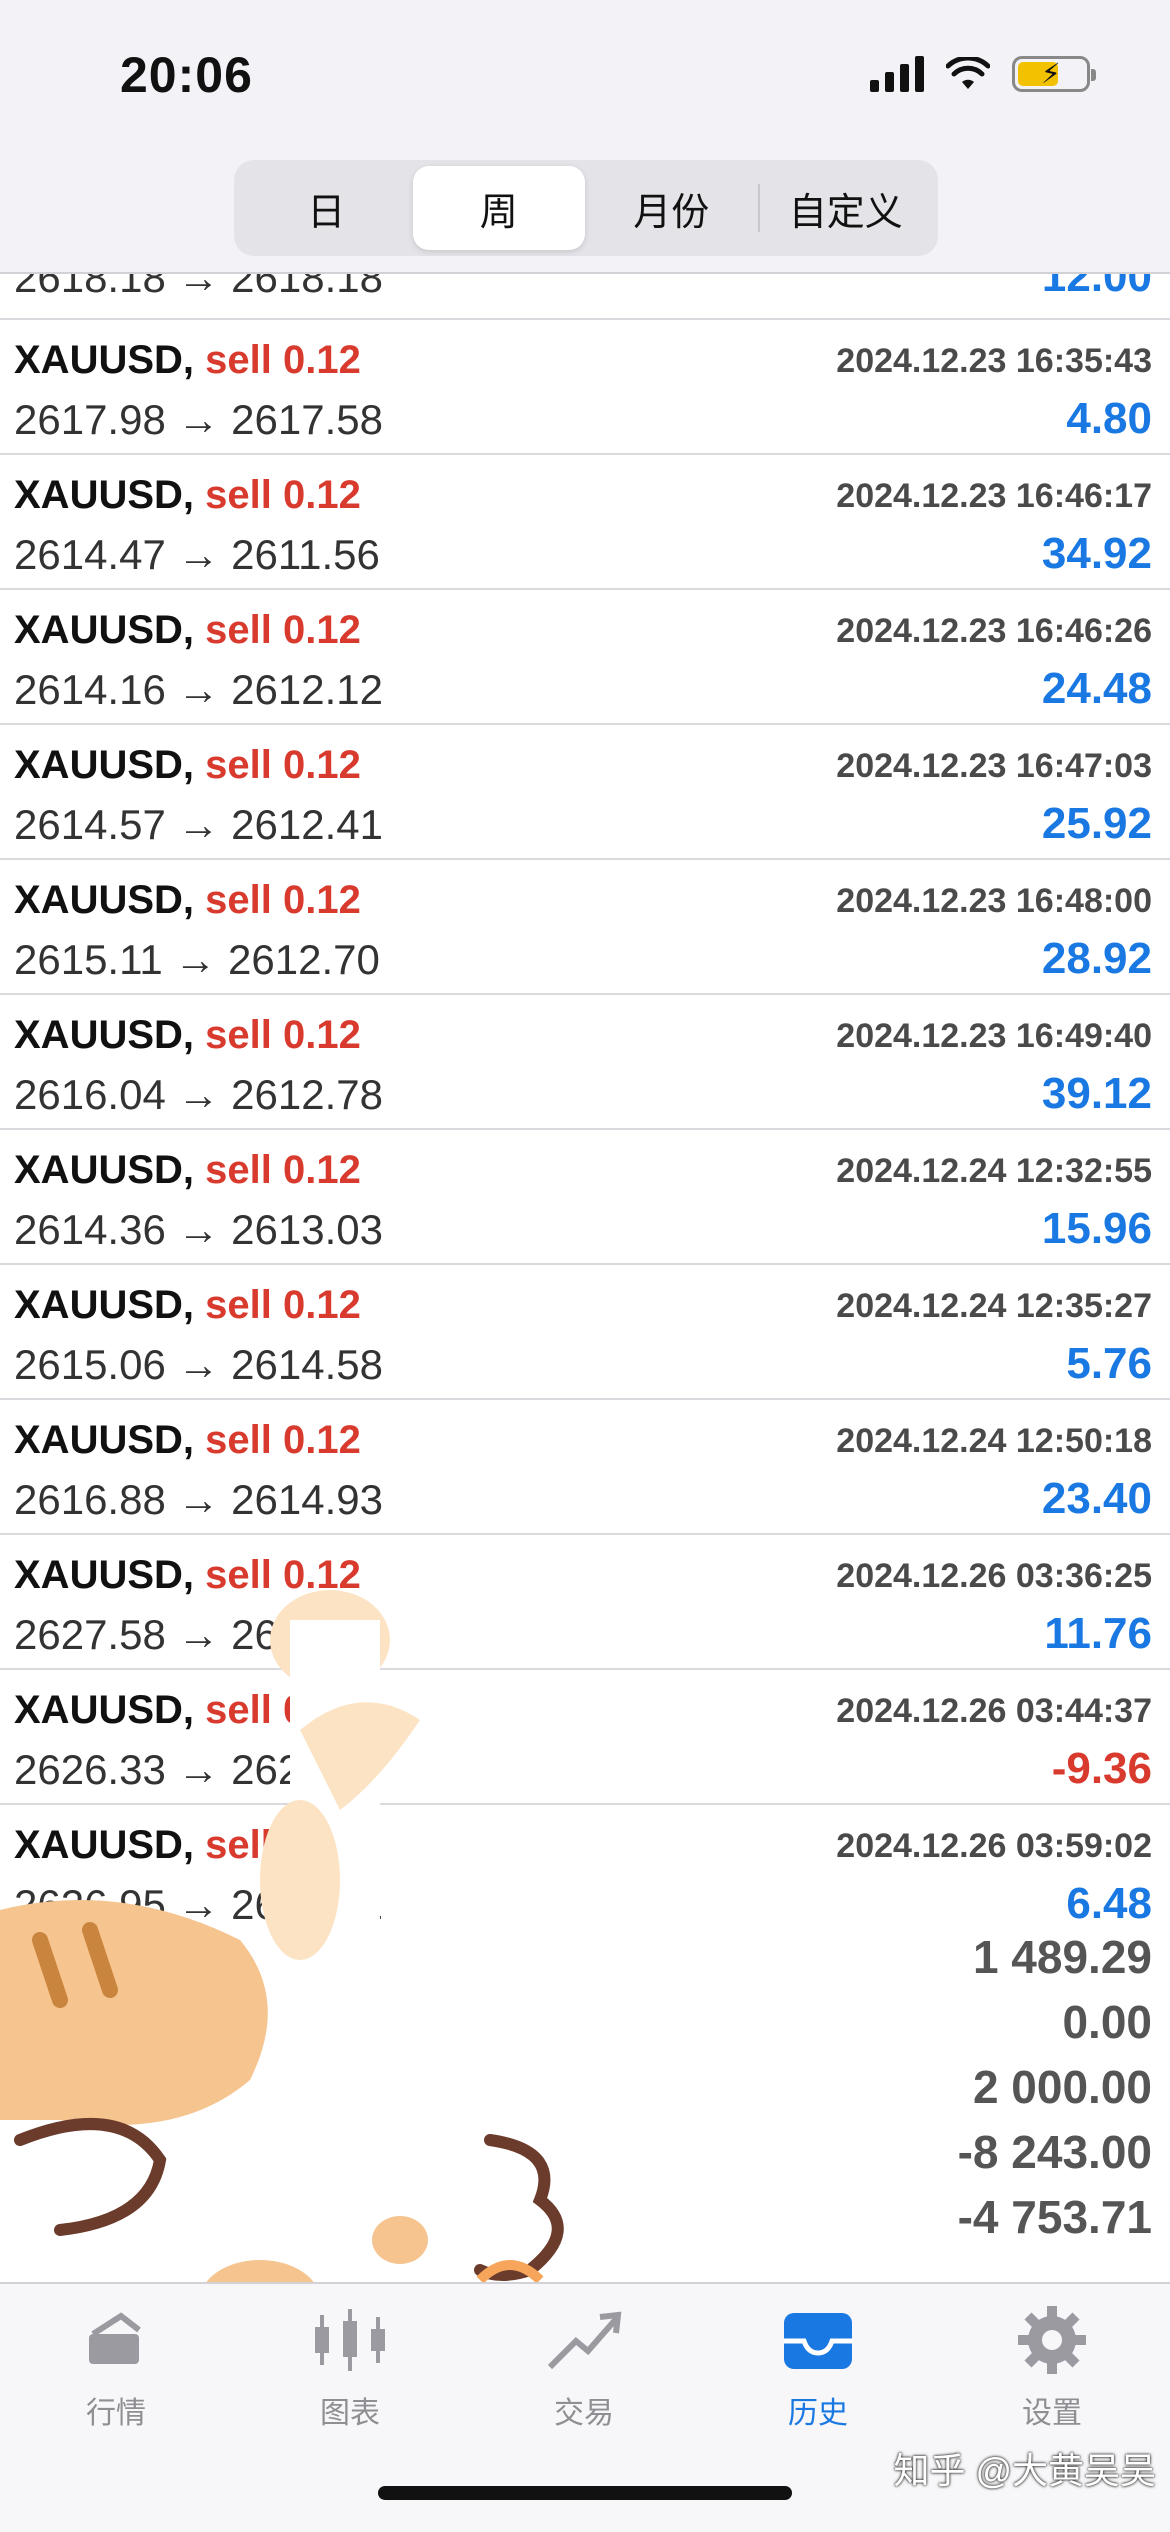  Describe the element at coordinates (1052, 2413) in the screenshot. I see `tab-settings-label: 设置` at that location.